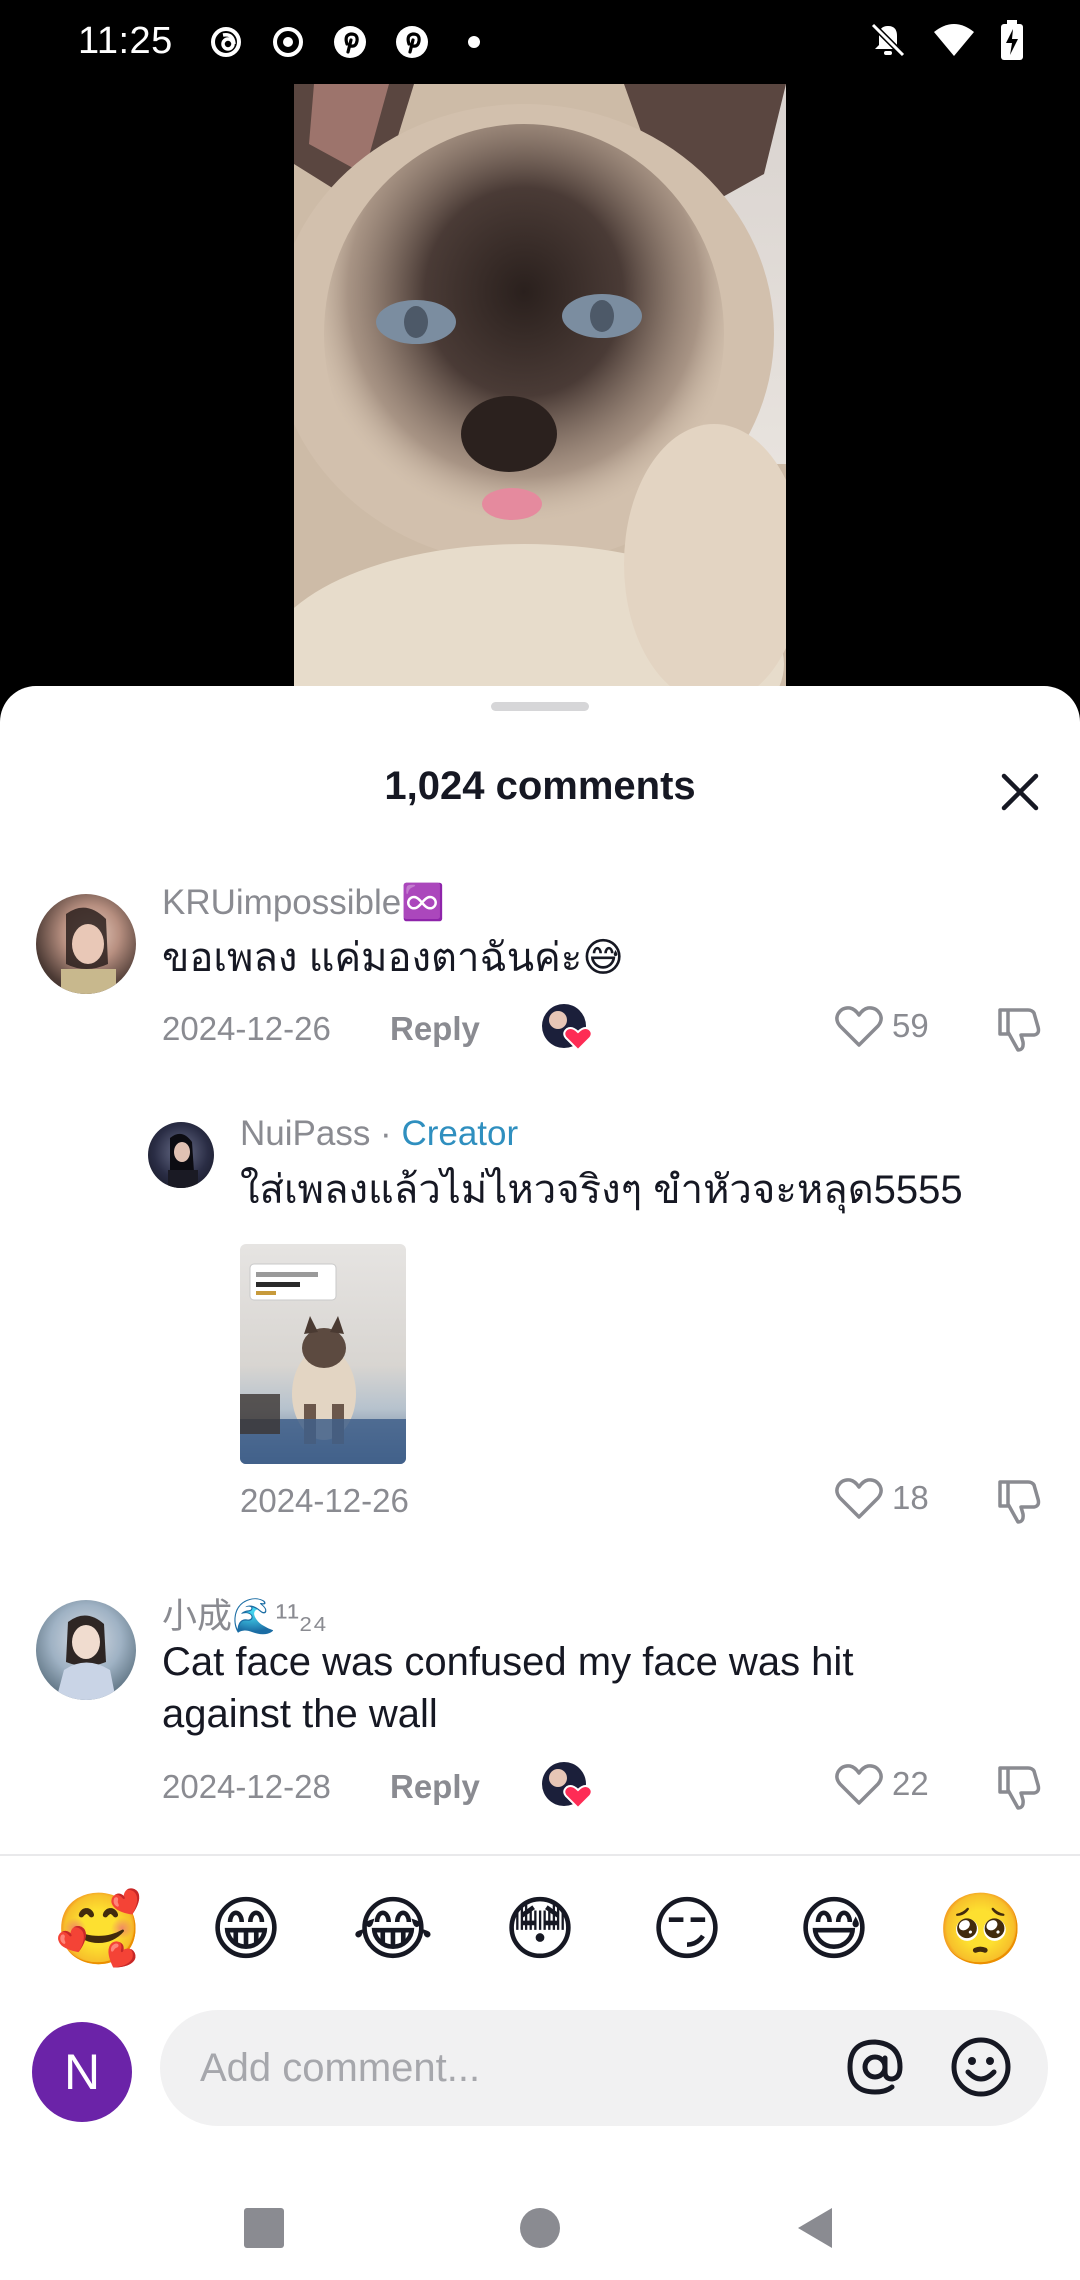  Describe the element at coordinates (910, 1025) in the screenshot. I see `like-count: 59` at that location.